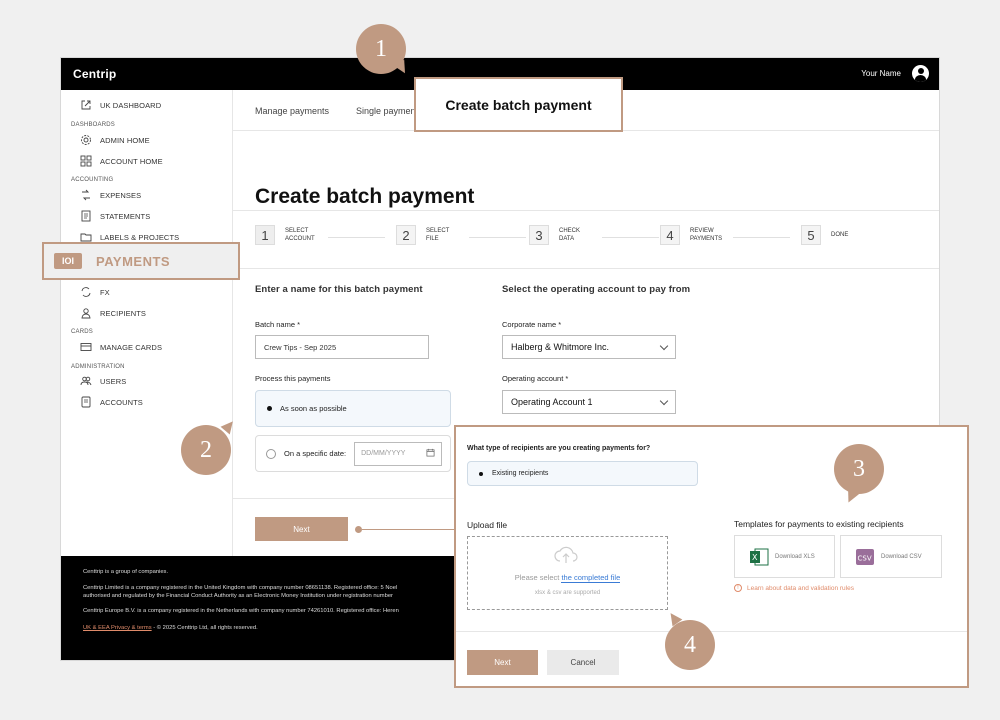 The width and height of the screenshot is (1000, 720). What do you see at coordinates (313, 408) in the screenshot?
I see `asap-label: As soon as possible` at bounding box center [313, 408].